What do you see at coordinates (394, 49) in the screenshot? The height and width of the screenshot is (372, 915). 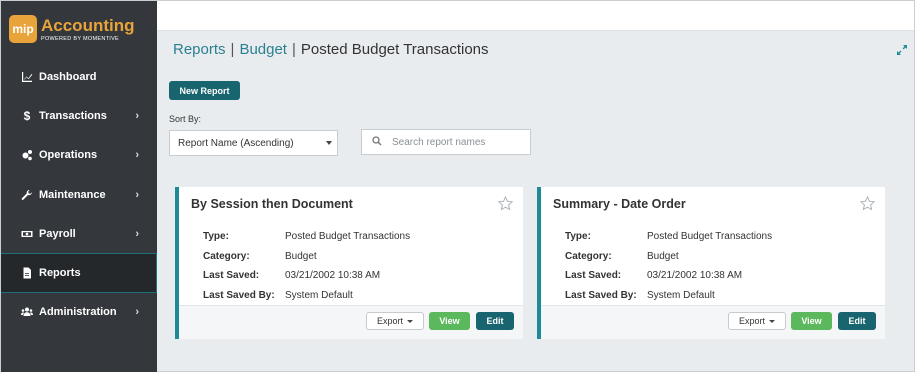 I see `page-title: Posted Budget Transactions` at bounding box center [394, 49].